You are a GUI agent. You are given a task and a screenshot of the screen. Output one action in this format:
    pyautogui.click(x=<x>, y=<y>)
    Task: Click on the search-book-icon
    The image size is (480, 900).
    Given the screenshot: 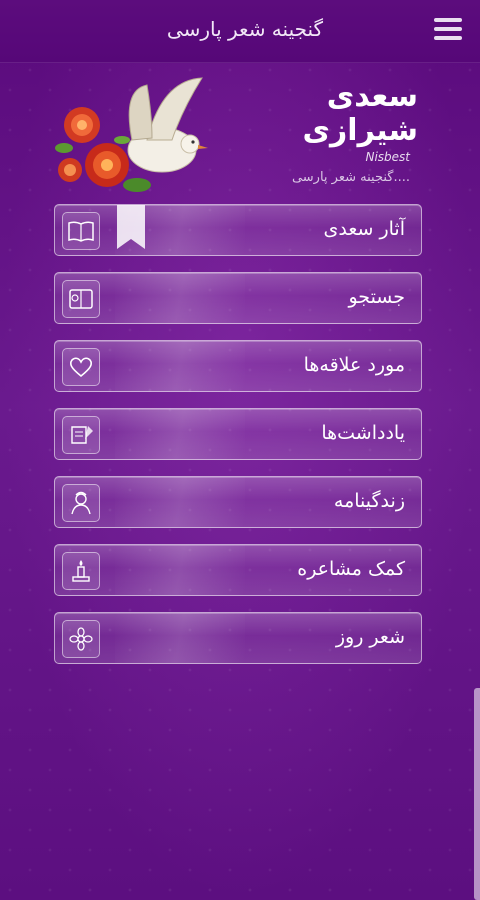 What is the action you would take?
    pyautogui.click(x=81, y=299)
    